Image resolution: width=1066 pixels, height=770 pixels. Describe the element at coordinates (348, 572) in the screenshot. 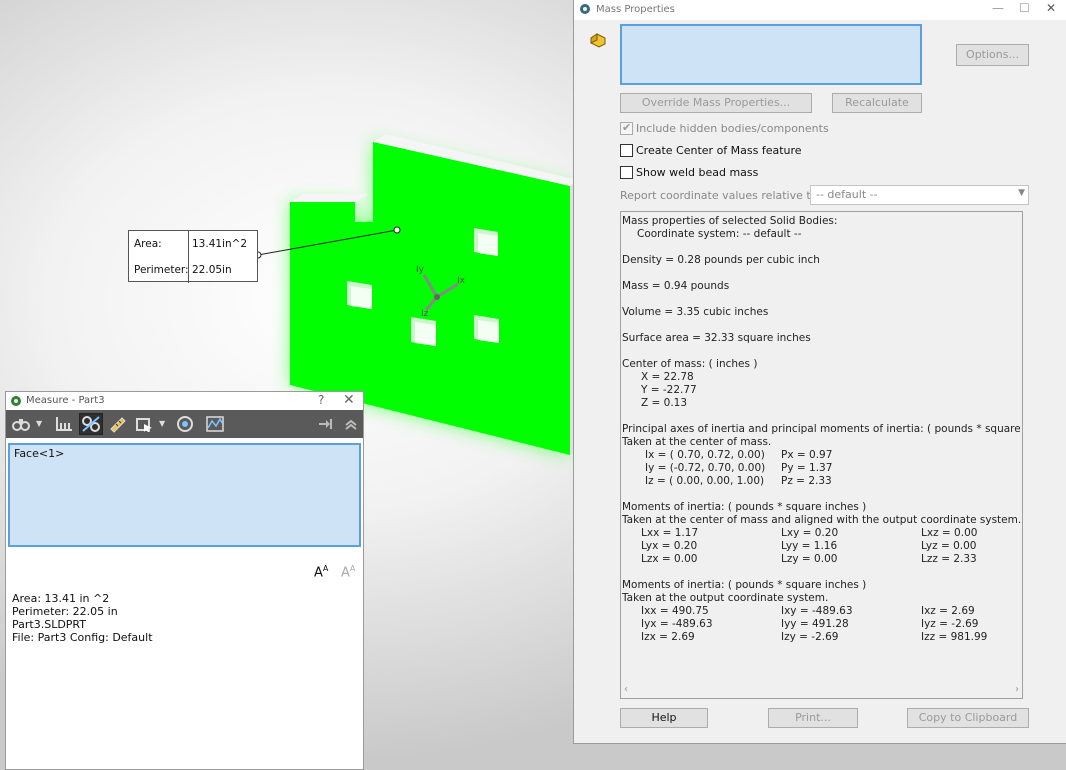

I see `decrease-font-icon: AA` at that location.